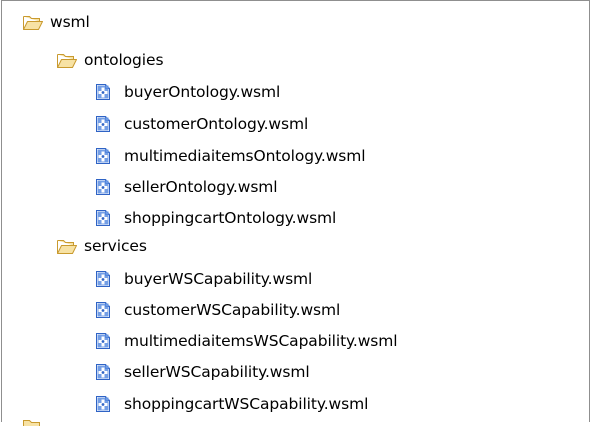 The image size is (592, 426). I want to click on tree-file-buyer-wscapability: buyerWSCapability.wsml, so click(203, 279).